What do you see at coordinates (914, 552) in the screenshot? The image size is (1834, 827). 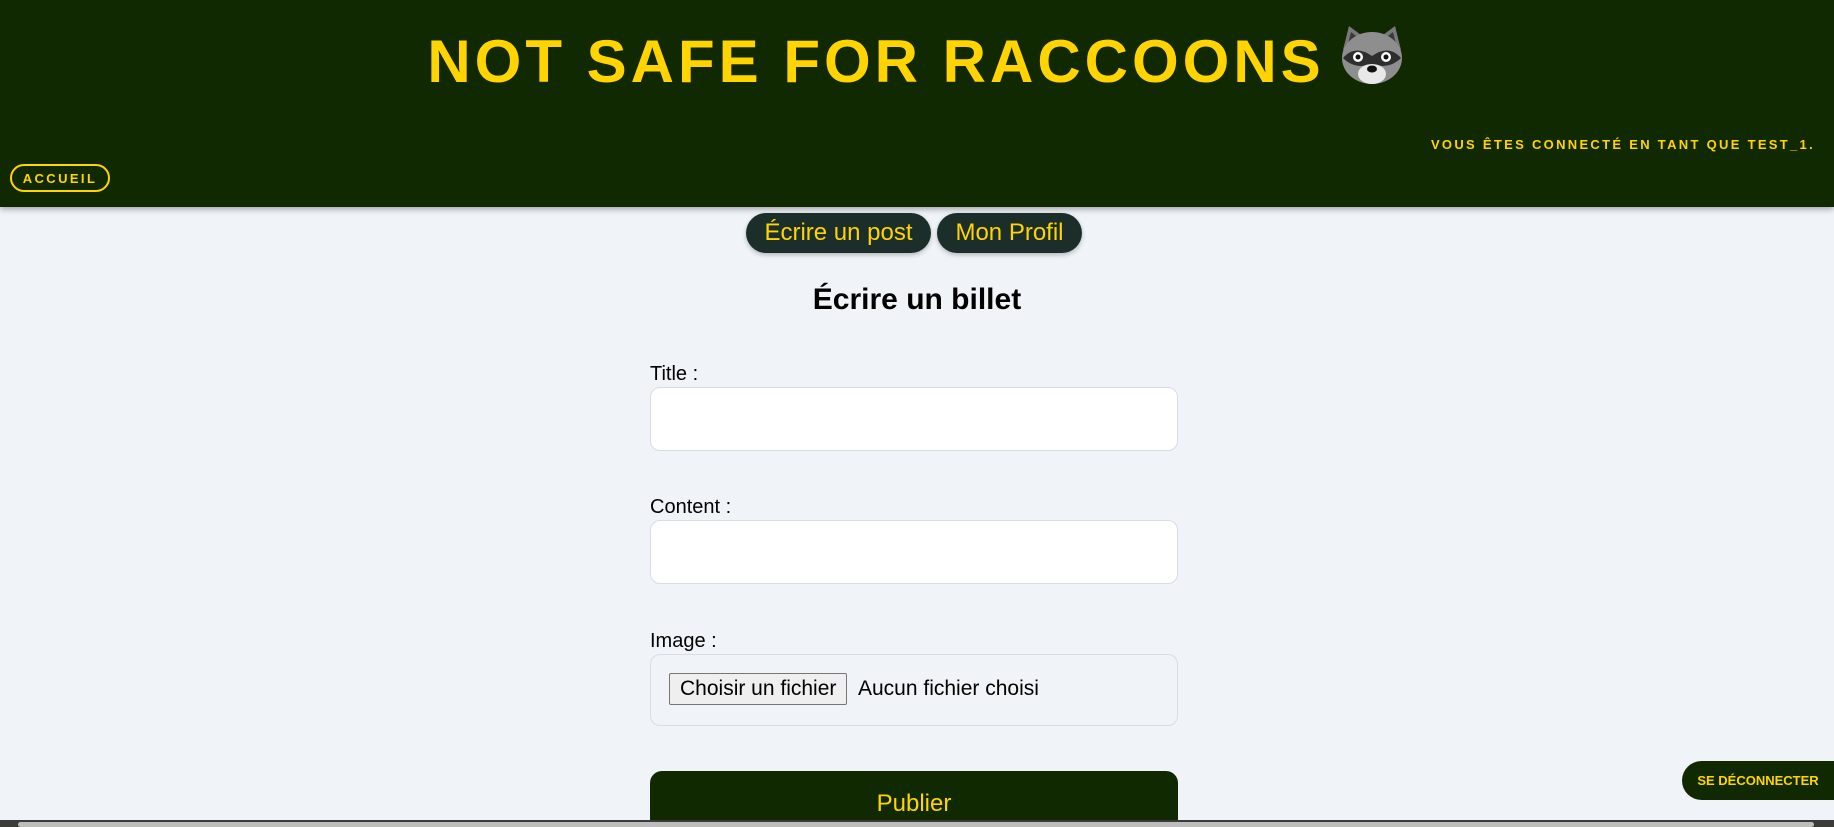 I see `content-input` at bounding box center [914, 552].